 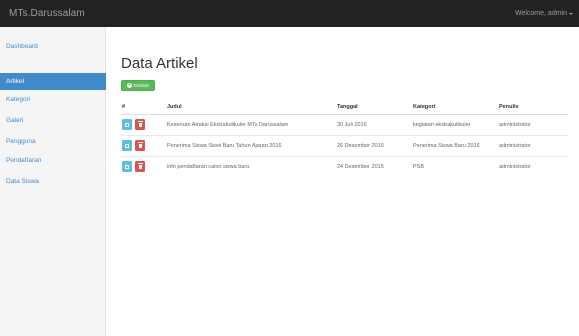 What do you see at coordinates (455, 166) in the screenshot?
I see `cell-kategori: PSB` at bounding box center [455, 166].